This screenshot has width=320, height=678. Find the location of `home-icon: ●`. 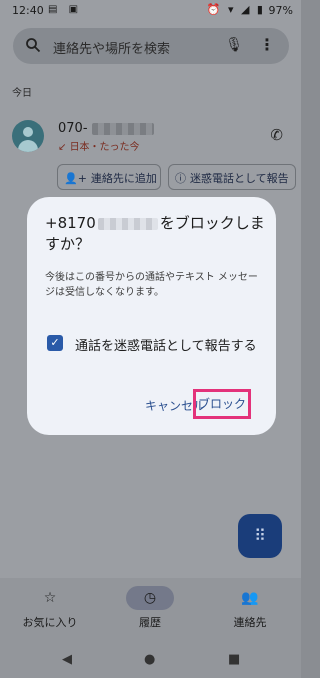

home-icon: ● is located at coordinates (149, 659).